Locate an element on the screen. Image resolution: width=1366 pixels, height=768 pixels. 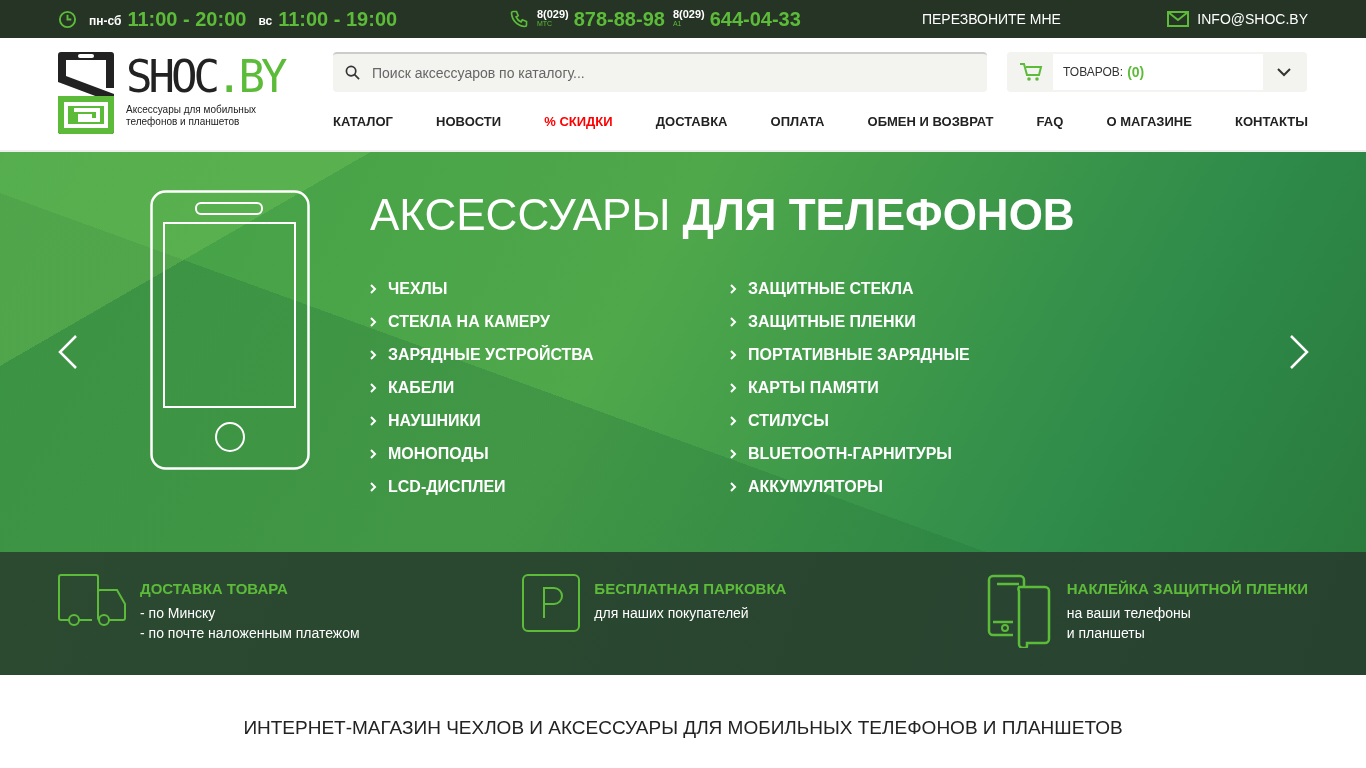
search-icon is located at coordinates (352, 72).